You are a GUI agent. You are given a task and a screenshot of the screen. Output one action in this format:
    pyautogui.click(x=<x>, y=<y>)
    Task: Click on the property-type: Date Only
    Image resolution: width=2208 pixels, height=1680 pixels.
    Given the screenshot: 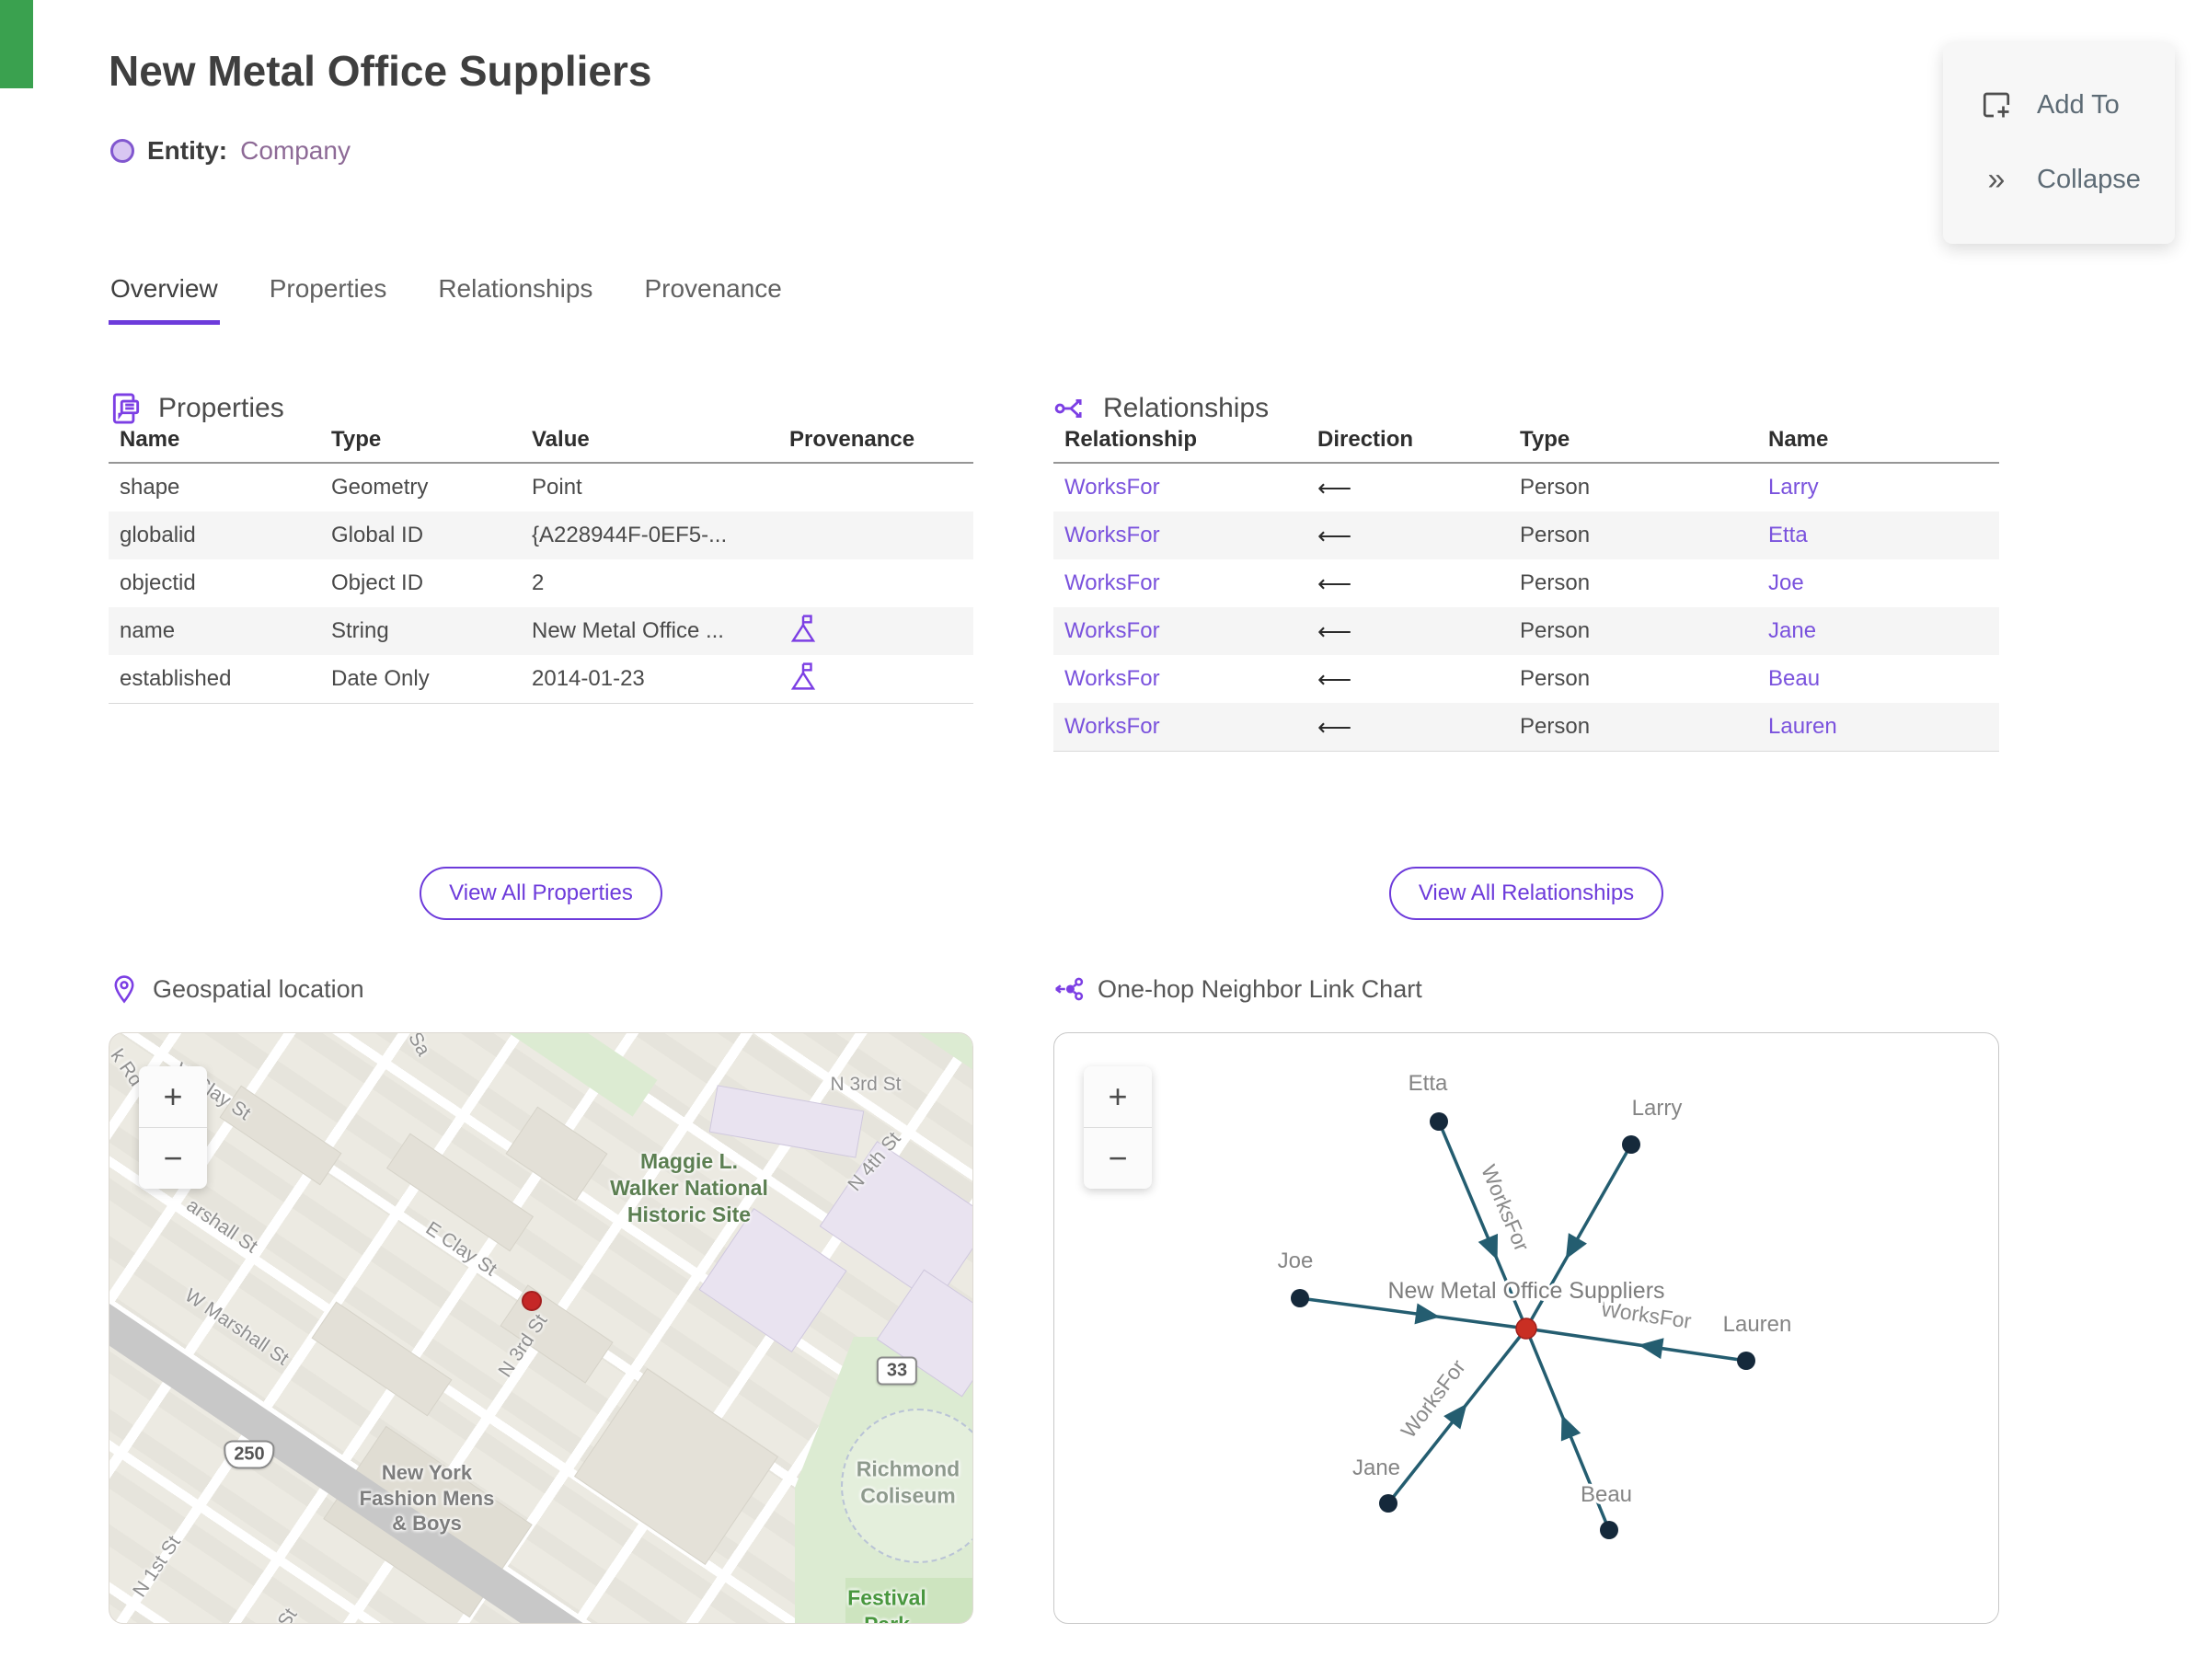 What is the action you would take?
    pyautogui.click(x=380, y=678)
    